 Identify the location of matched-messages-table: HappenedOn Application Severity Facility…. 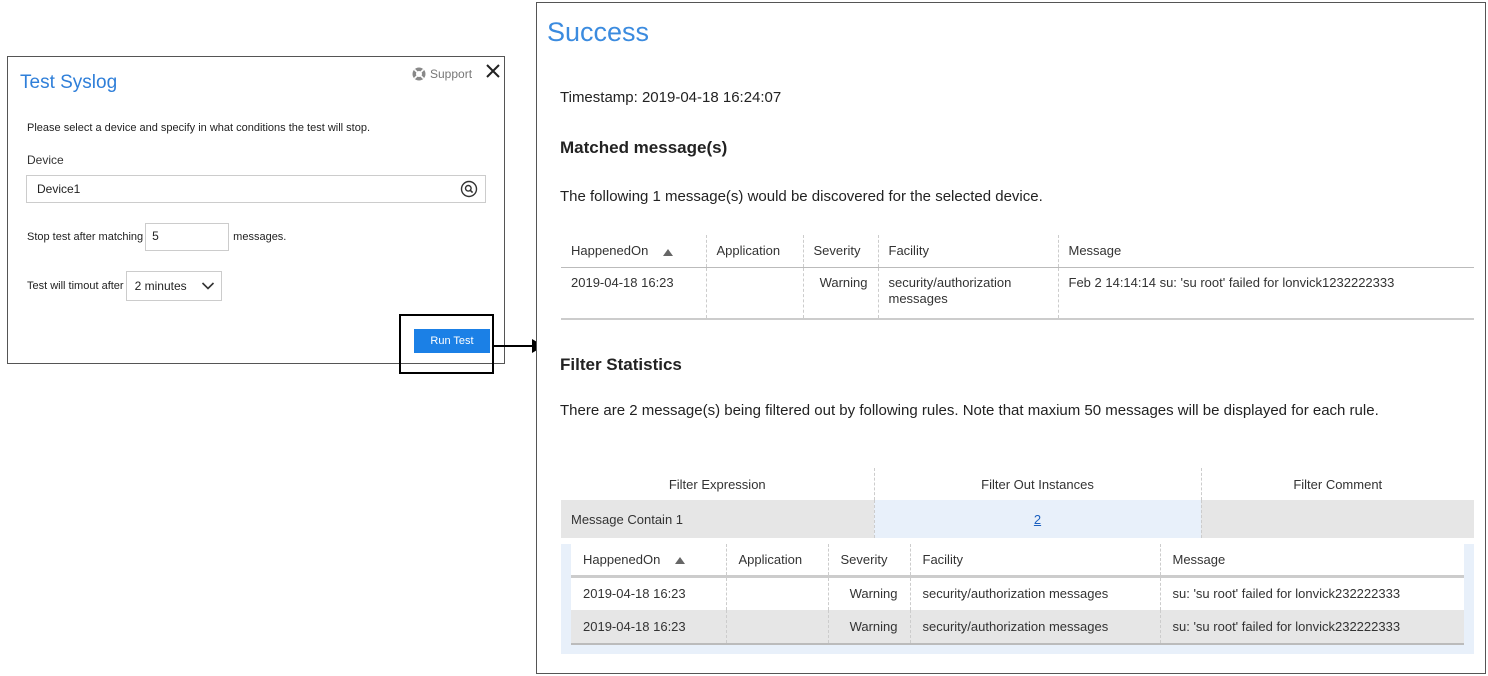
(1017, 277).